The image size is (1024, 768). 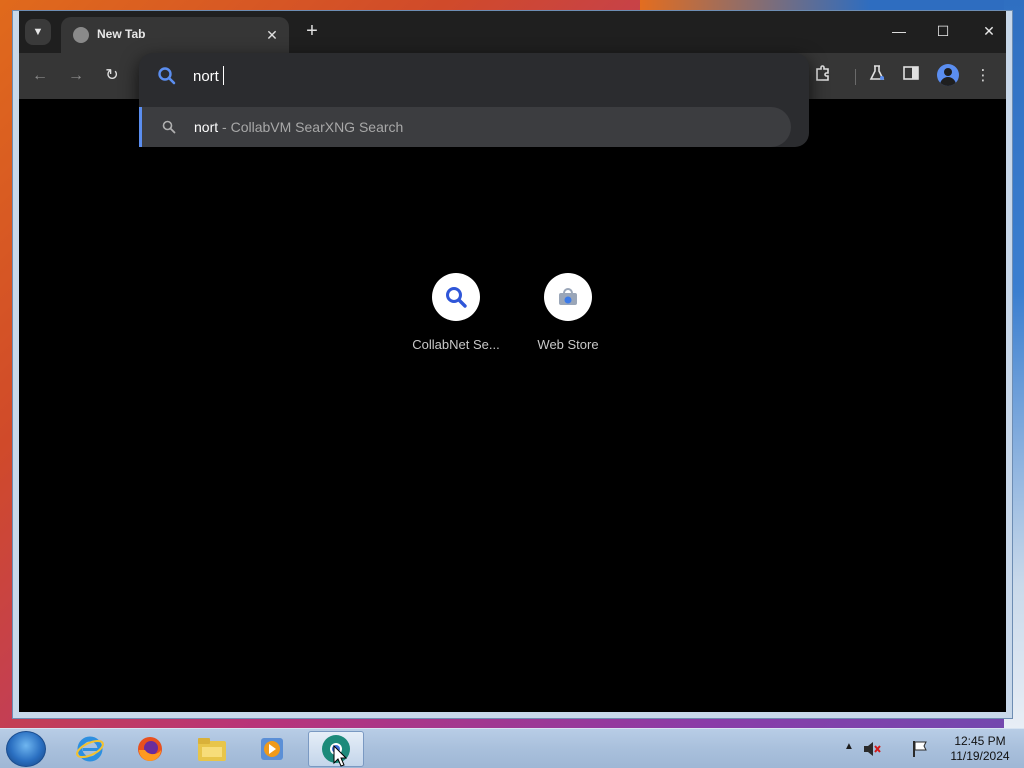 I want to click on clock-date: 11/19/2024, so click(x=980, y=756).